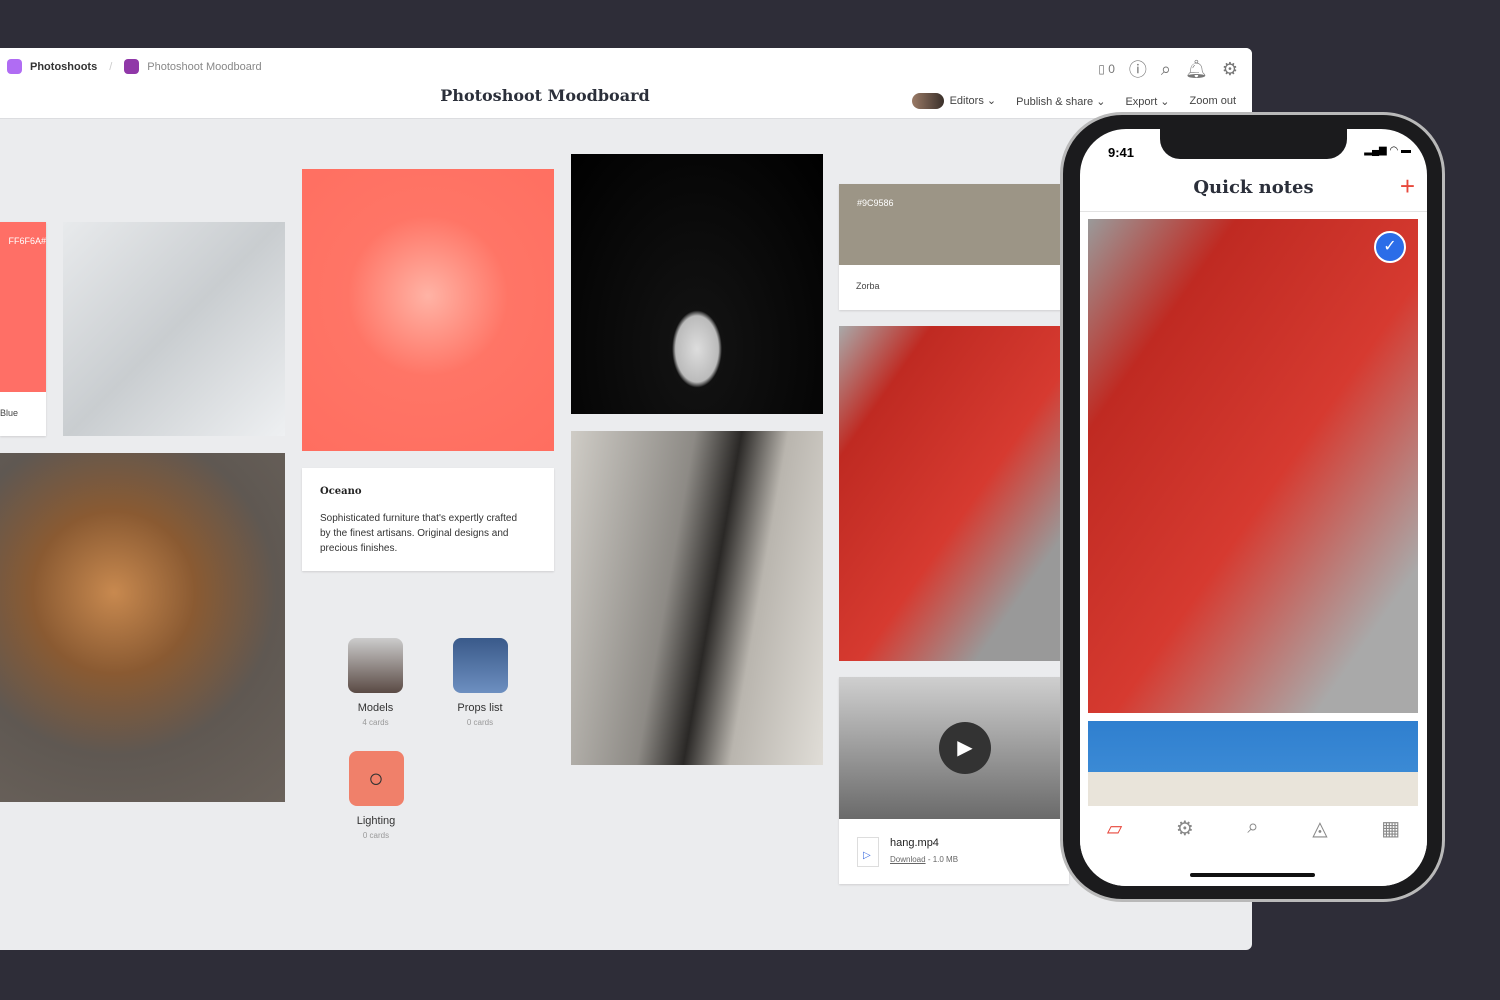 This screenshot has width=1500, height=1000. What do you see at coordinates (954, 493) in the screenshot?
I see `red-chair-image` at bounding box center [954, 493].